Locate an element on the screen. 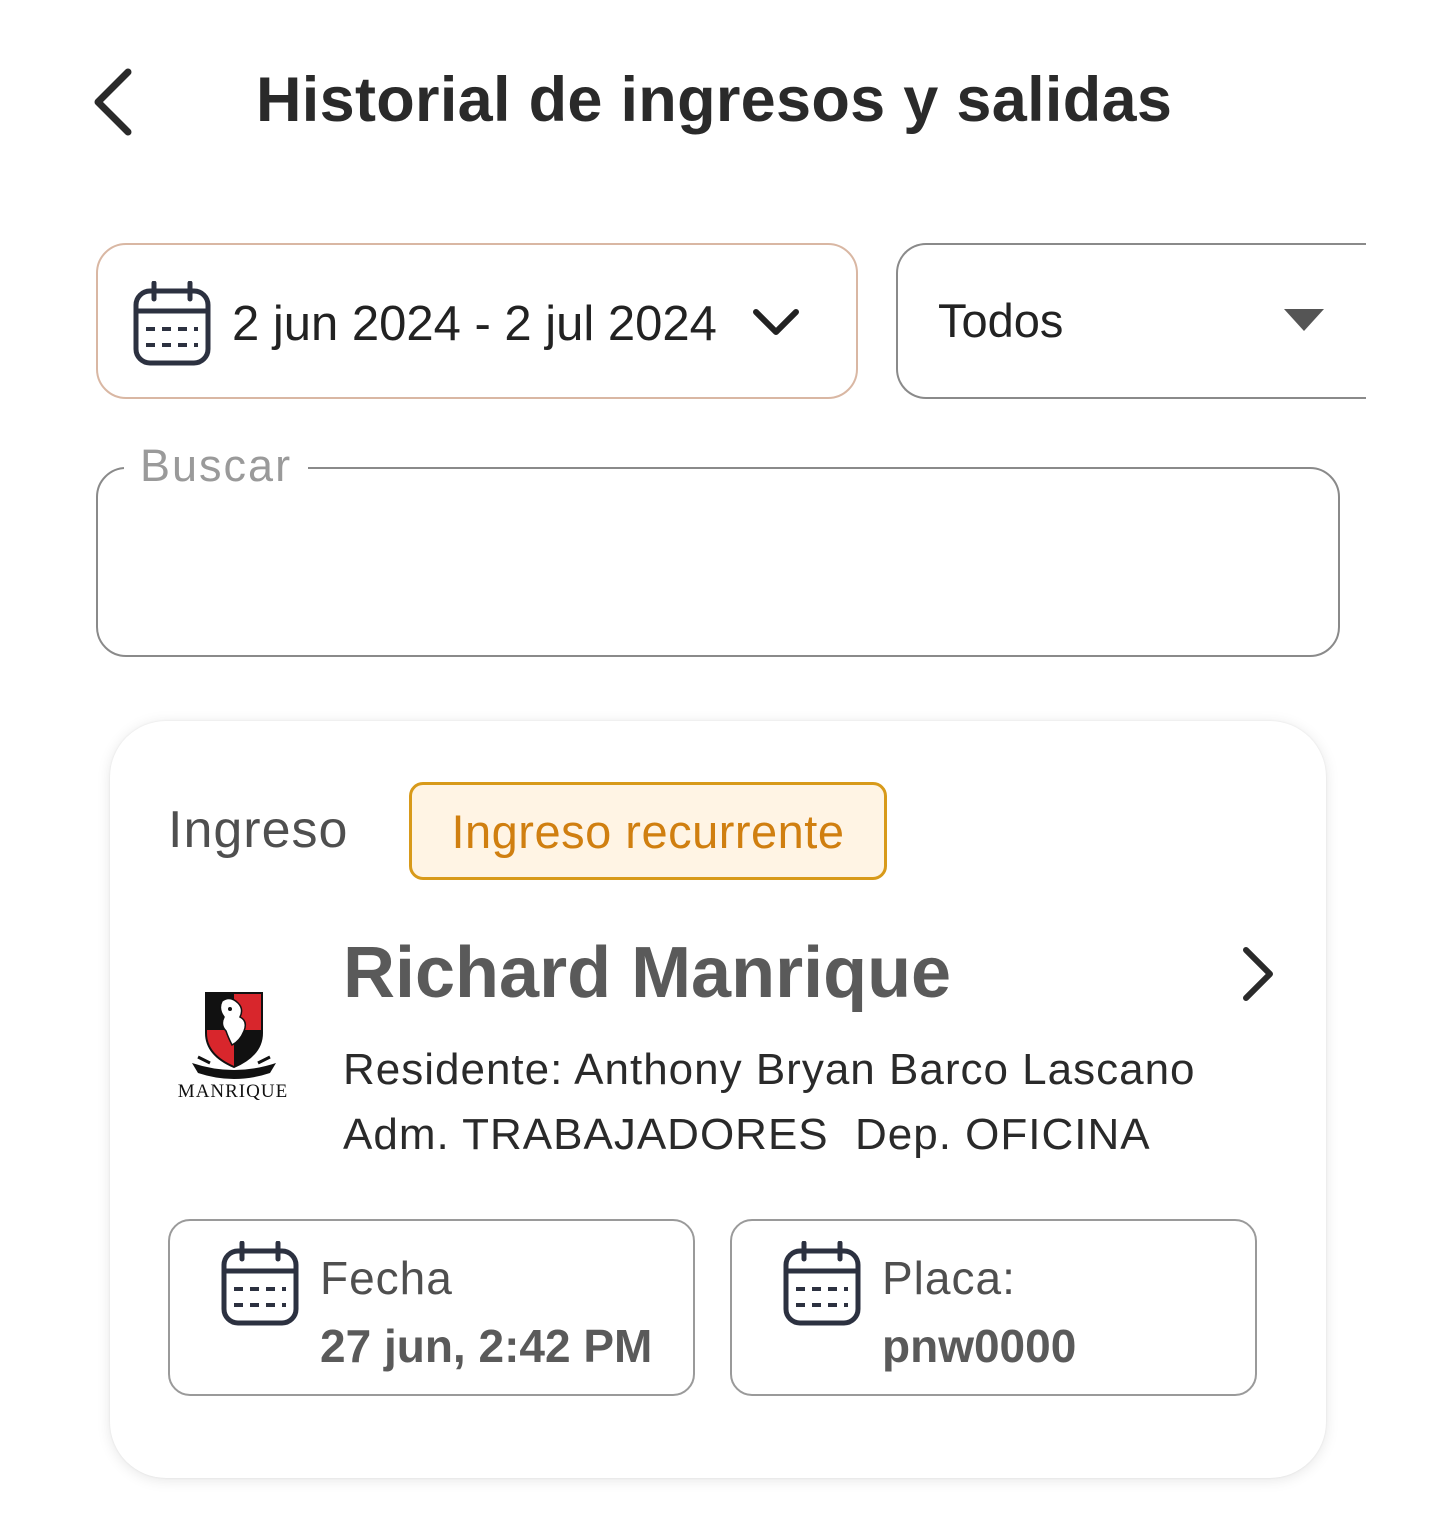 This screenshot has height=1518, width=1438. back-button is located at coordinates (115, 102).